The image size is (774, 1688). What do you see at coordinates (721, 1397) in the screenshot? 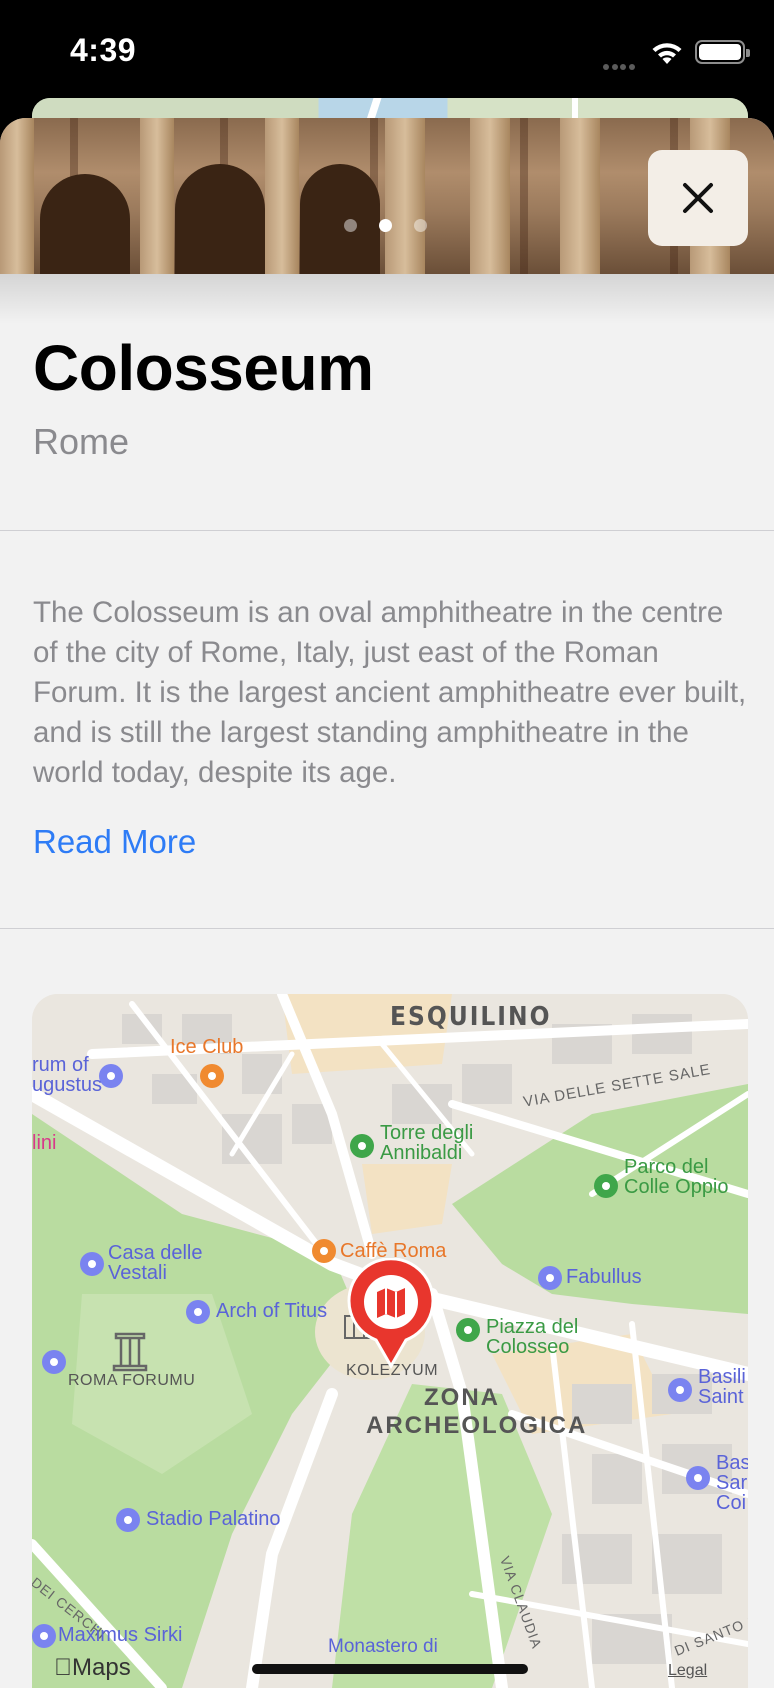
I see `map-label-basilica: Saint` at bounding box center [721, 1397].